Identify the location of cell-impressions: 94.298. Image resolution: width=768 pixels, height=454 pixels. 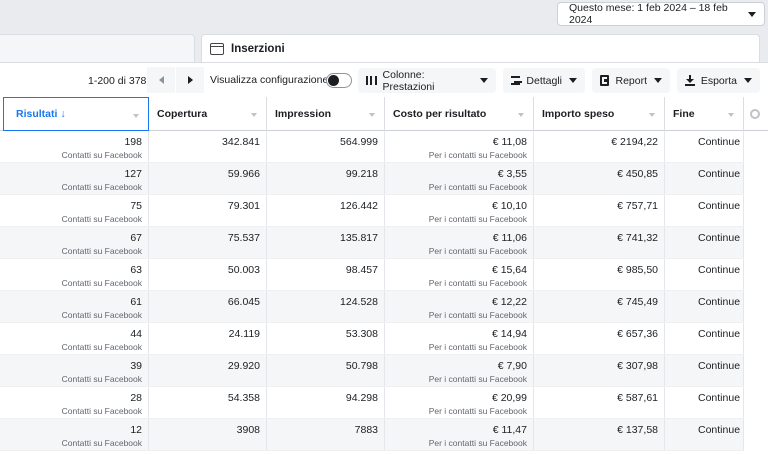
(326, 403).